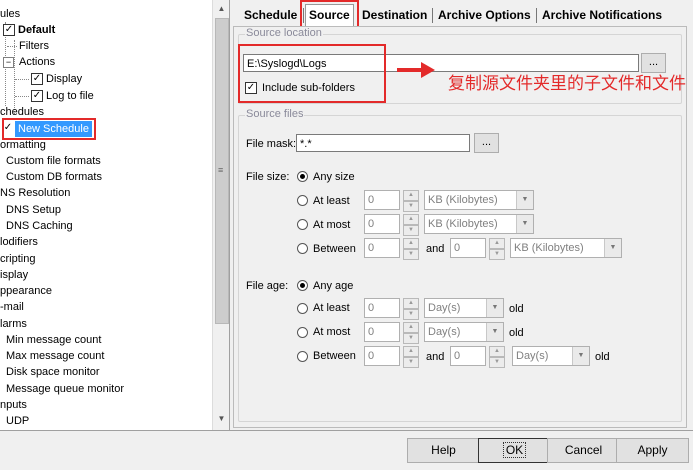  What do you see at coordinates (382, 308) in the screenshot?
I see `file-age-at-least-input: 0` at bounding box center [382, 308].